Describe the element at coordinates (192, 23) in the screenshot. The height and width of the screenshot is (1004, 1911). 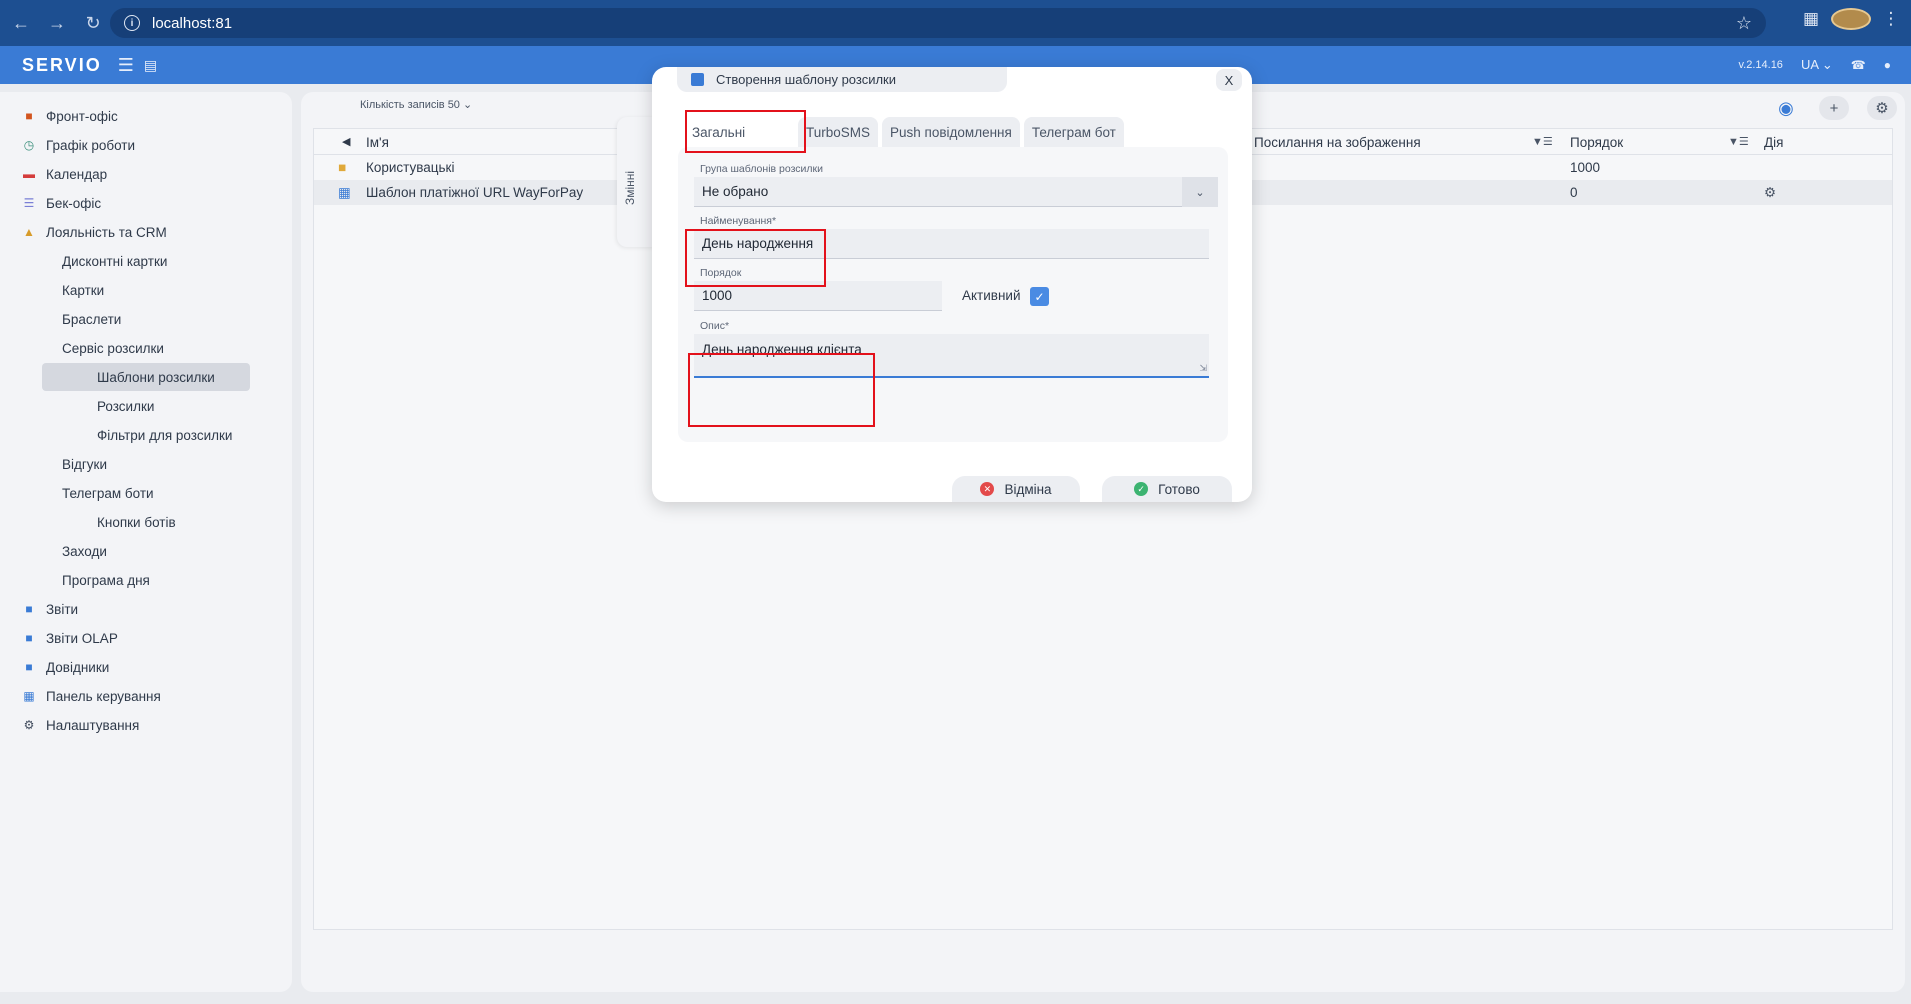
I see `url-text: localhost:81` at that location.